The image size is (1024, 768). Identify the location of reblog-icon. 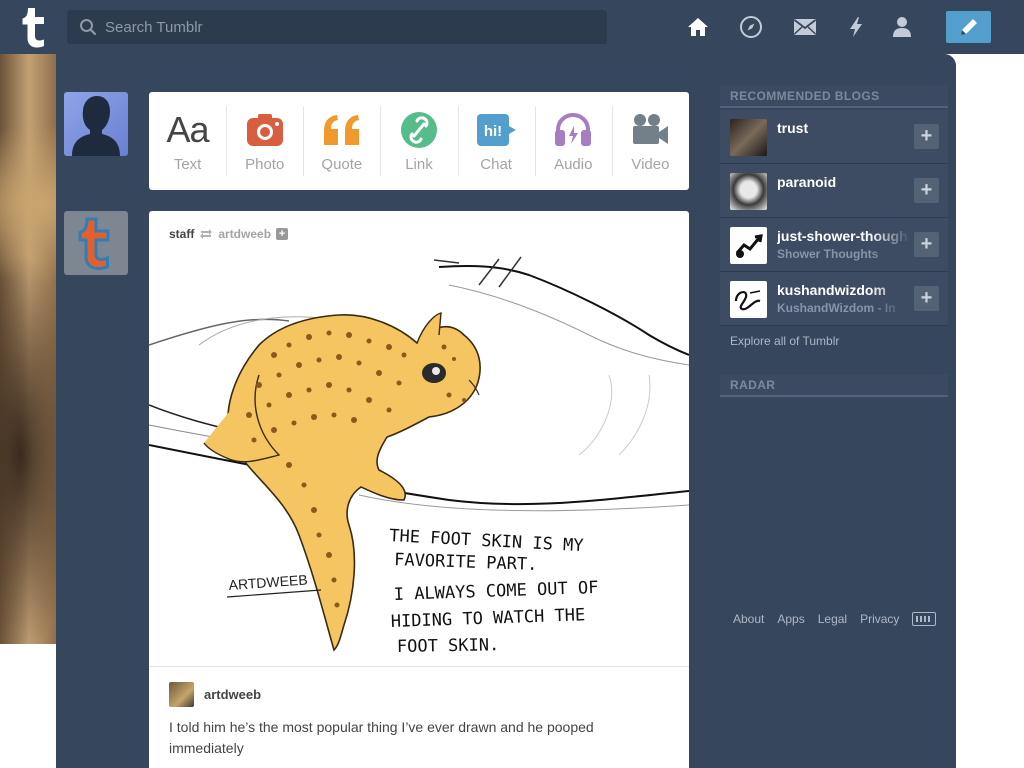
(206, 234).